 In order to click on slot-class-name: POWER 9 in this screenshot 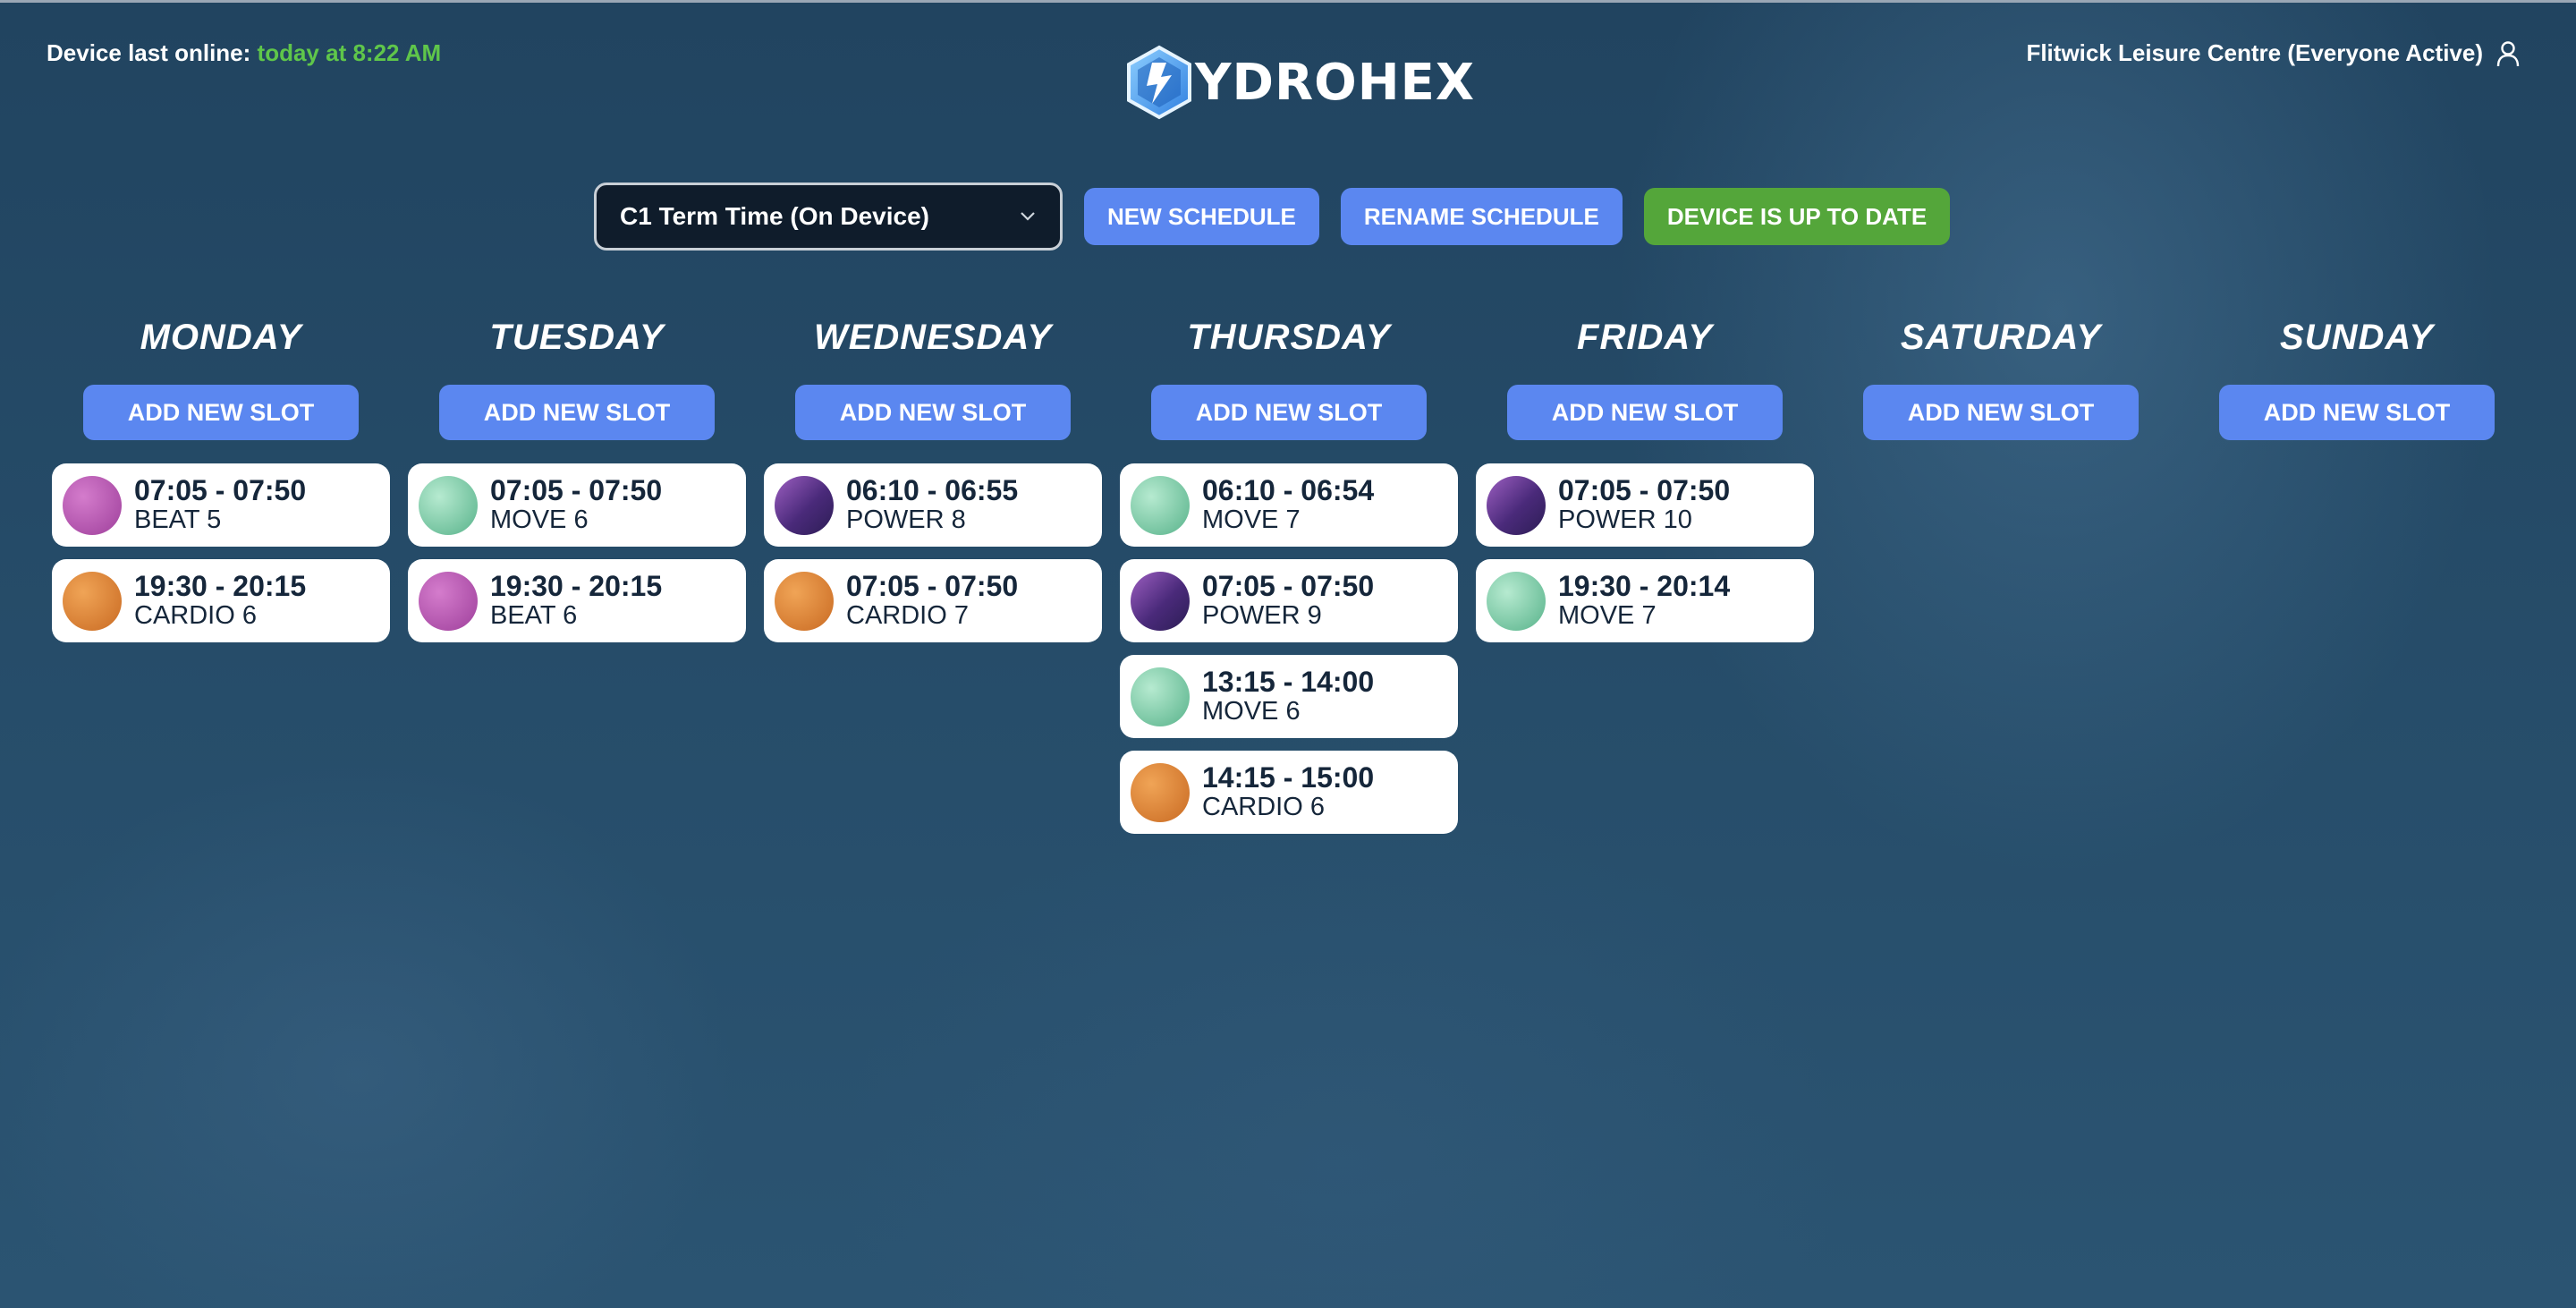, I will do `click(1262, 616)`.